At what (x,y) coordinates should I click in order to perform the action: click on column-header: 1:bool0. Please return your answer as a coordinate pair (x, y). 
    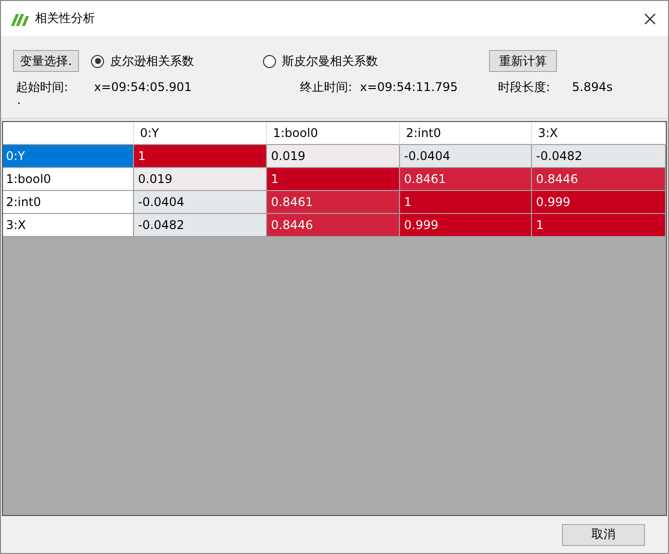
    Looking at the image, I should click on (333, 133).